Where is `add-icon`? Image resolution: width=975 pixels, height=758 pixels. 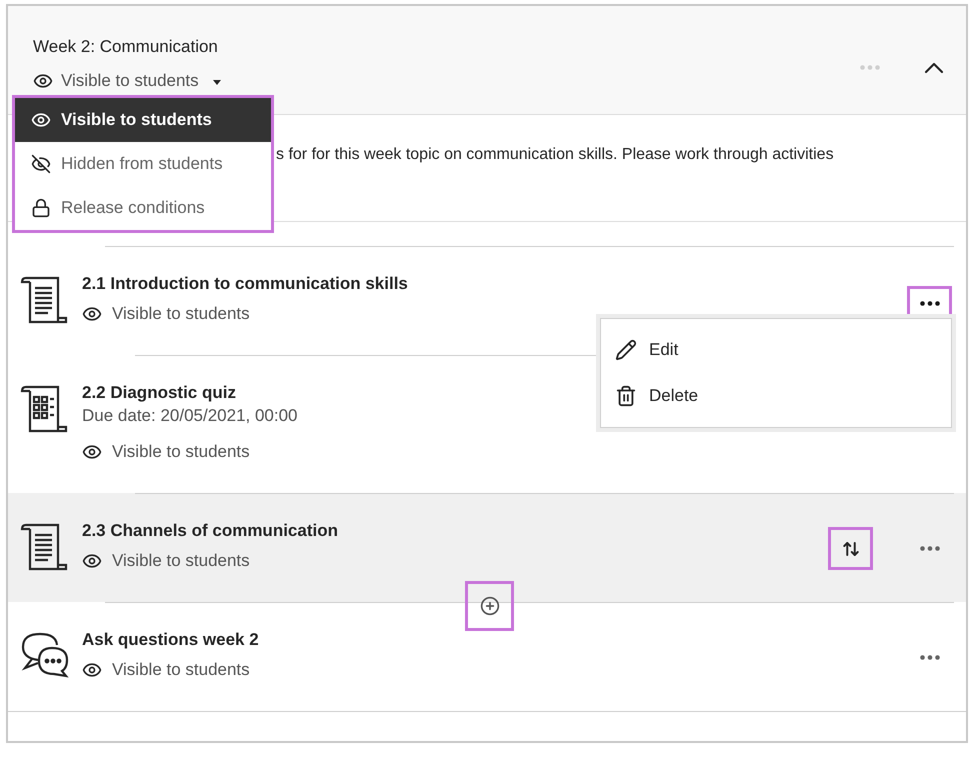 add-icon is located at coordinates (490, 606).